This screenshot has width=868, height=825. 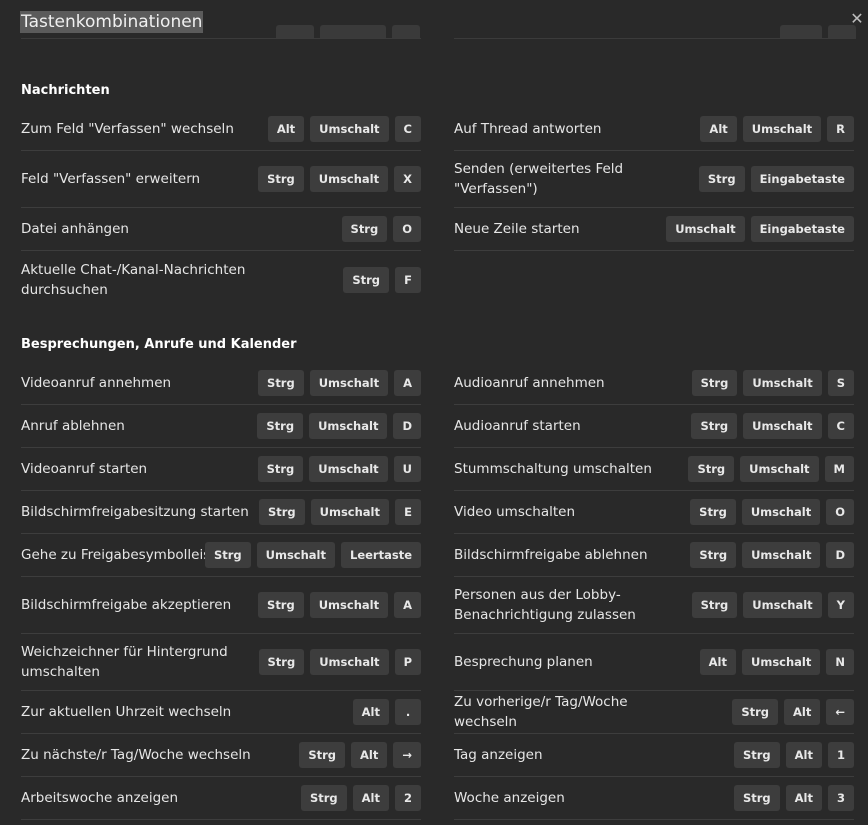 What do you see at coordinates (221, 426) in the screenshot?
I see `shortcut-row: Anruf ablehnen Strg Umschalt D` at bounding box center [221, 426].